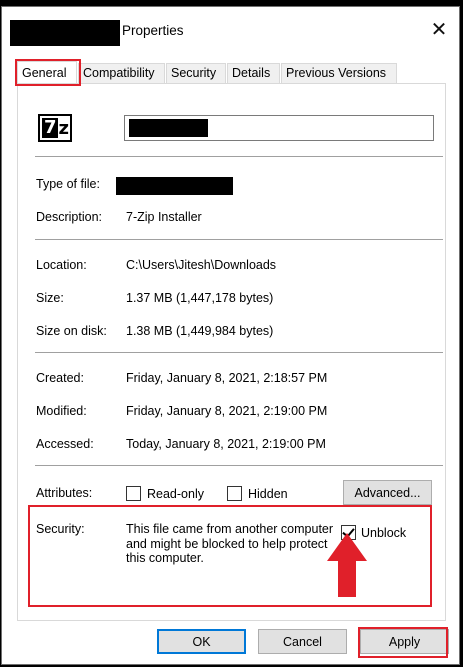  What do you see at coordinates (384, 533) in the screenshot?
I see `unblock-label: Unblock` at bounding box center [384, 533].